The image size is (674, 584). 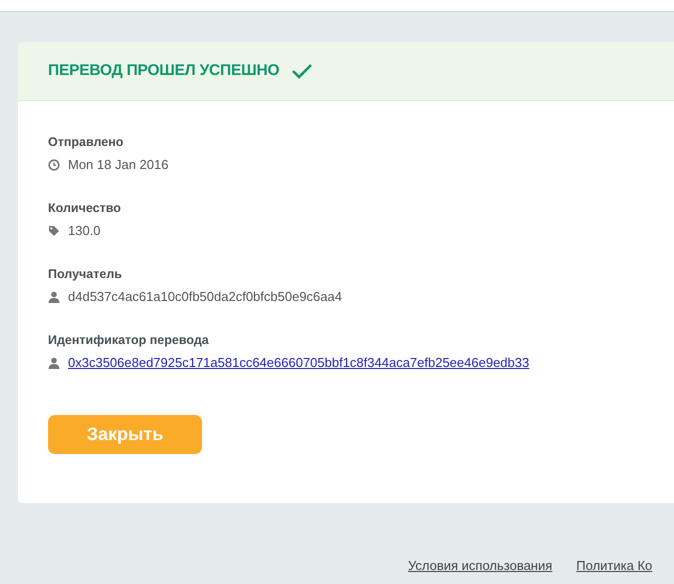 I want to click on field-label: Получатель, so click(x=85, y=274).